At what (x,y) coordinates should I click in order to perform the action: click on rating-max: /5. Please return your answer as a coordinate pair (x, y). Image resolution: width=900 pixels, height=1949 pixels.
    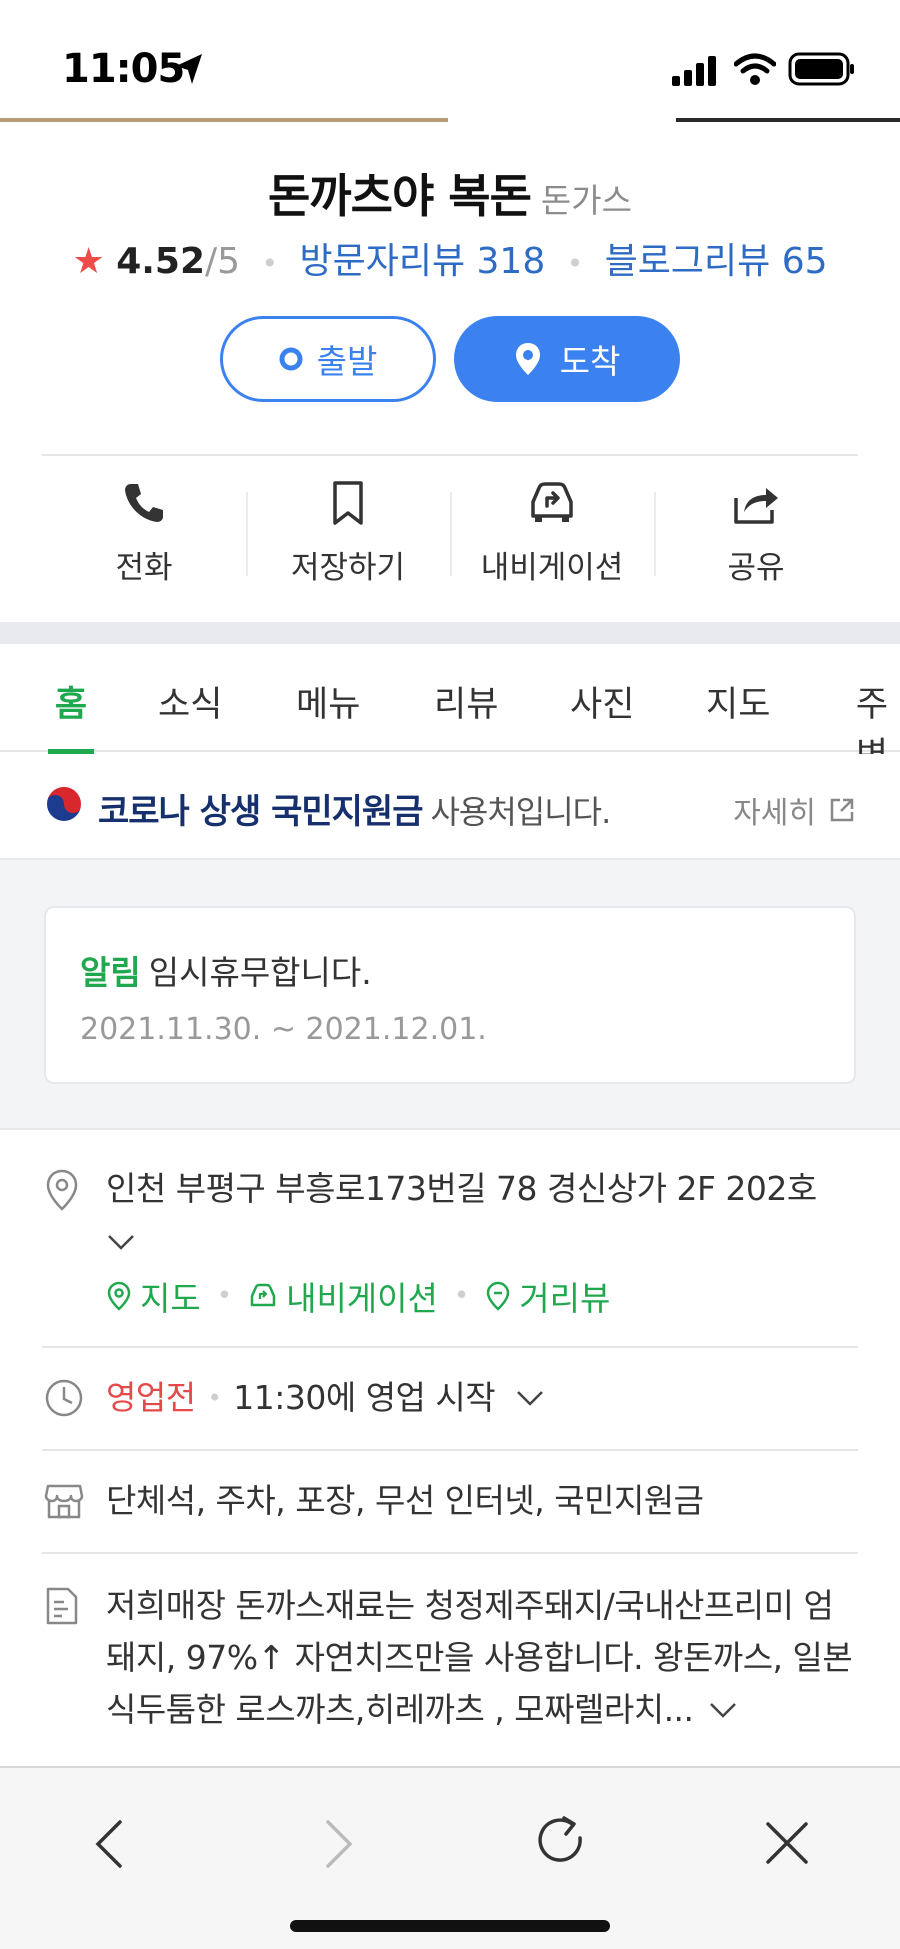
    Looking at the image, I should click on (223, 261).